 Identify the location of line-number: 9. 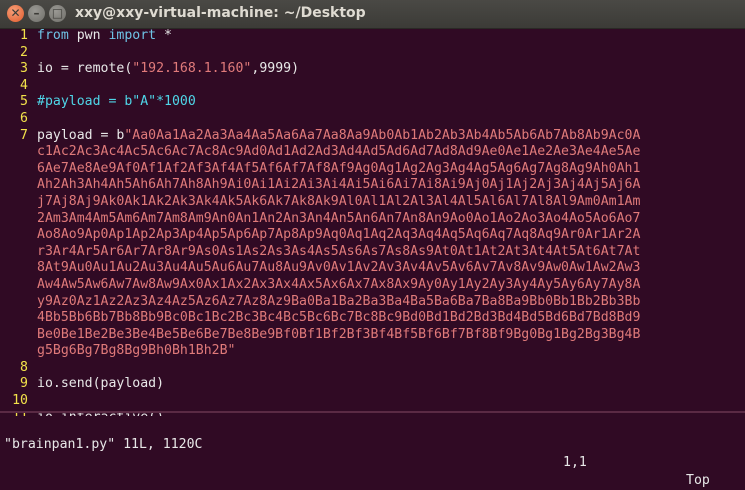
(24, 384).